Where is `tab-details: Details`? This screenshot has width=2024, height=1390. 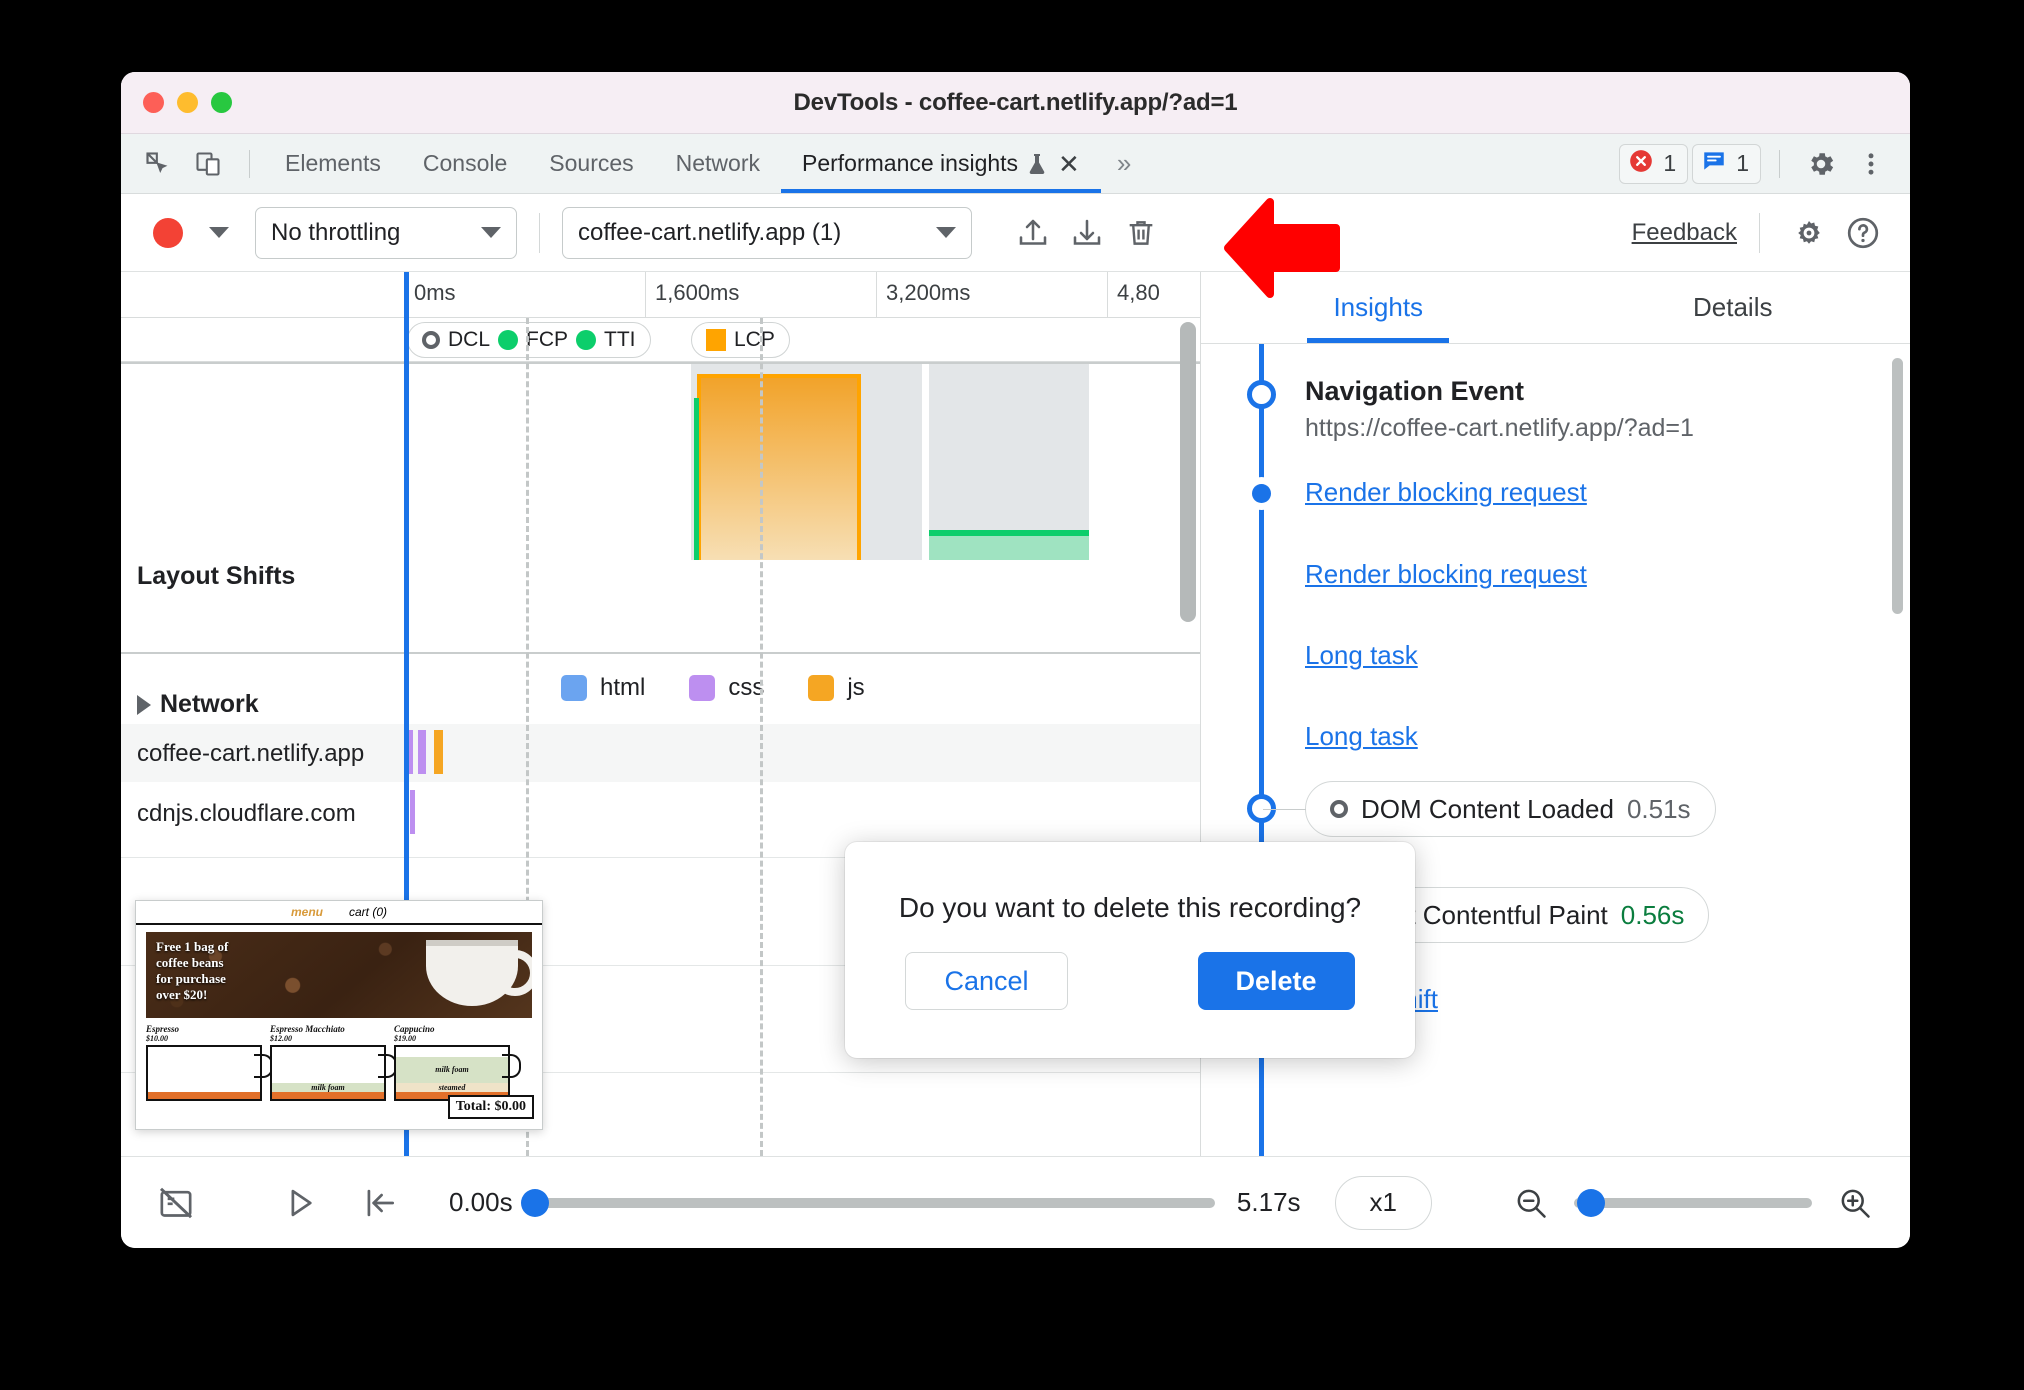
tab-details: Details is located at coordinates (1733, 307).